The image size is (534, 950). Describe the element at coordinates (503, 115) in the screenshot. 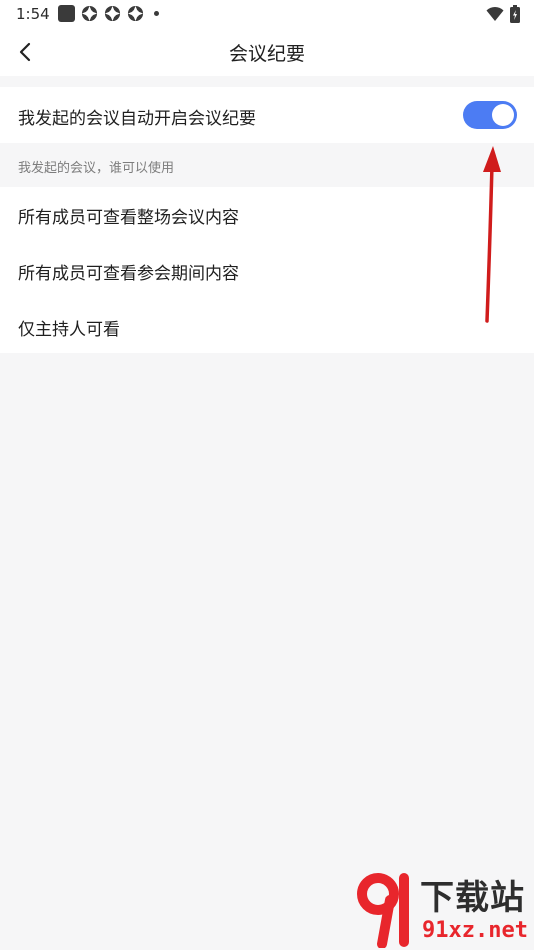

I see `toggle-knob` at that location.